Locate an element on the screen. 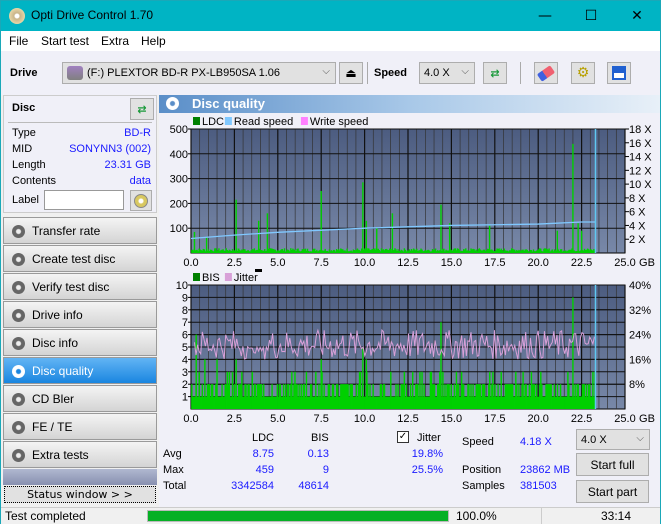 This screenshot has height=524, width=661. x-tick-label: 7.5 is located at coordinates (321, 419).